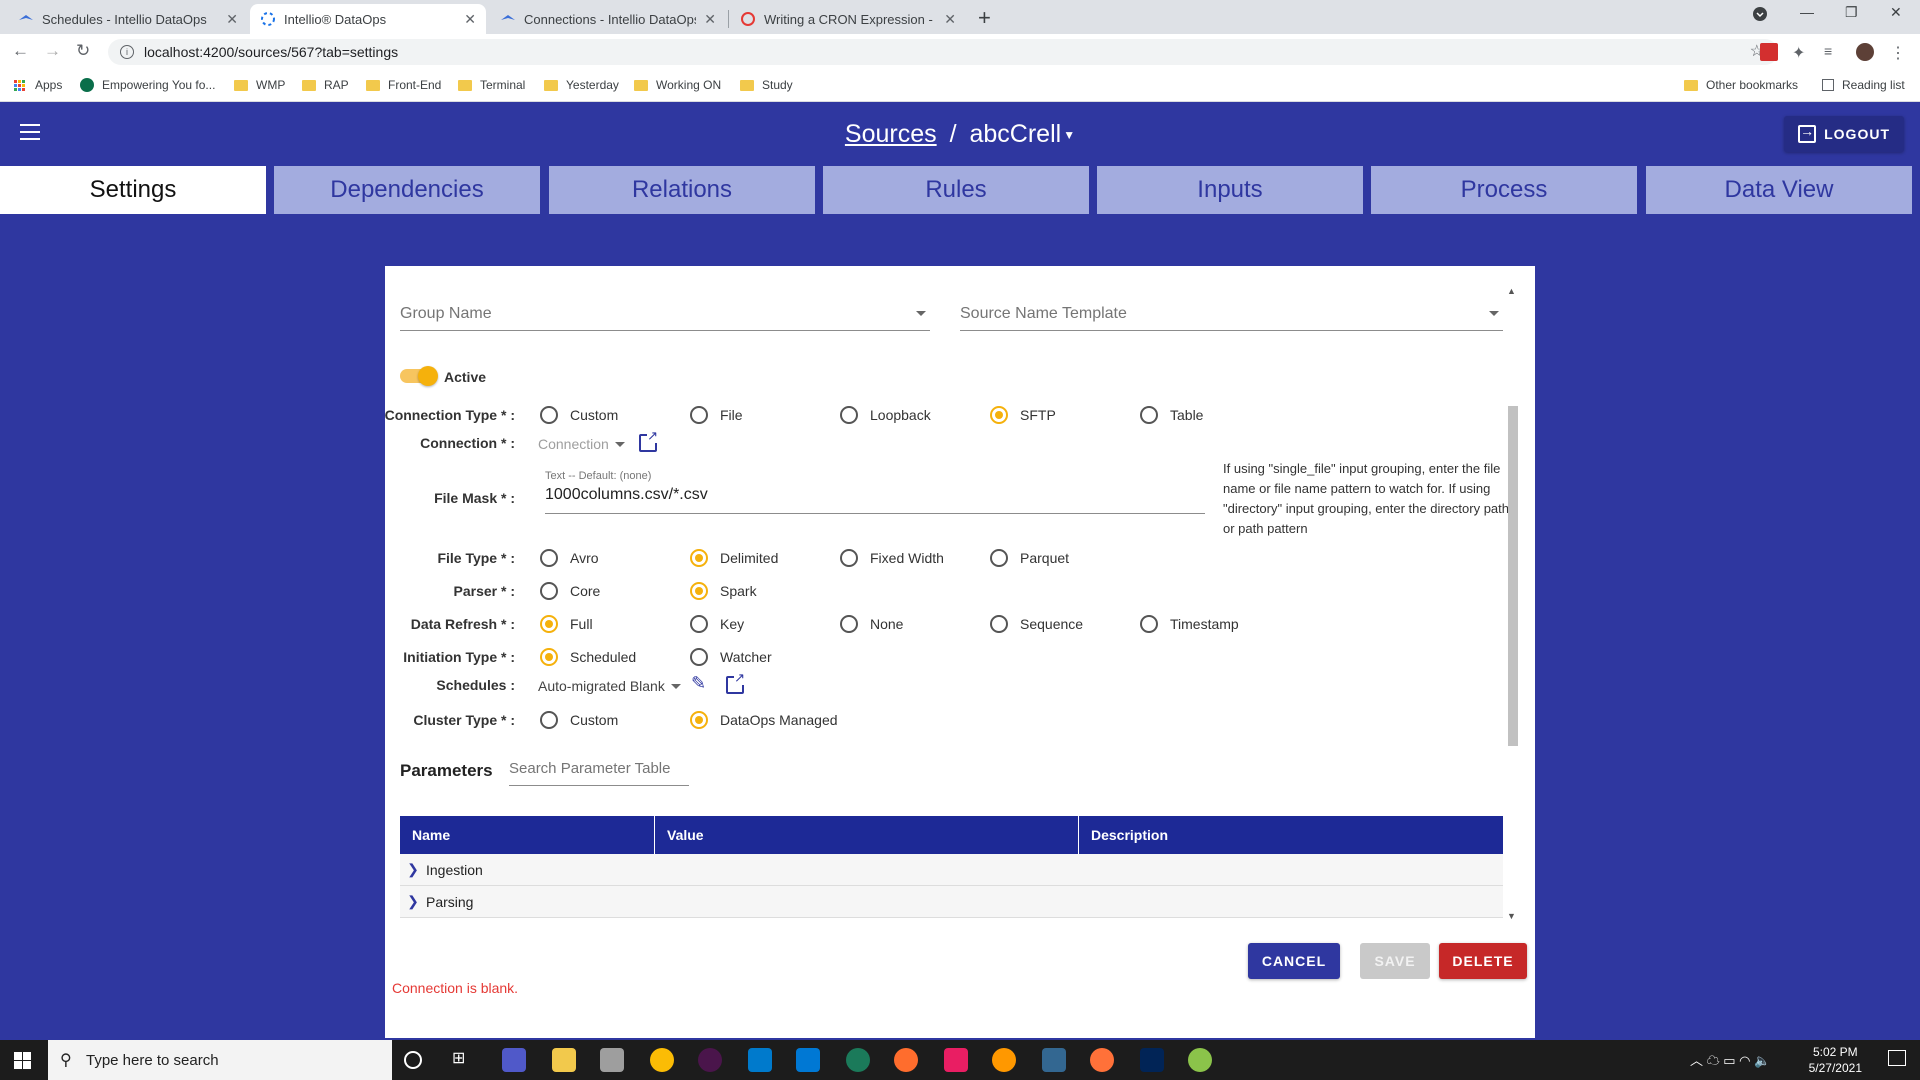 This screenshot has height=1080, width=1920. What do you see at coordinates (906, 1060) in the screenshot?
I see `postman-icon` at bounding box center [906, 1060].